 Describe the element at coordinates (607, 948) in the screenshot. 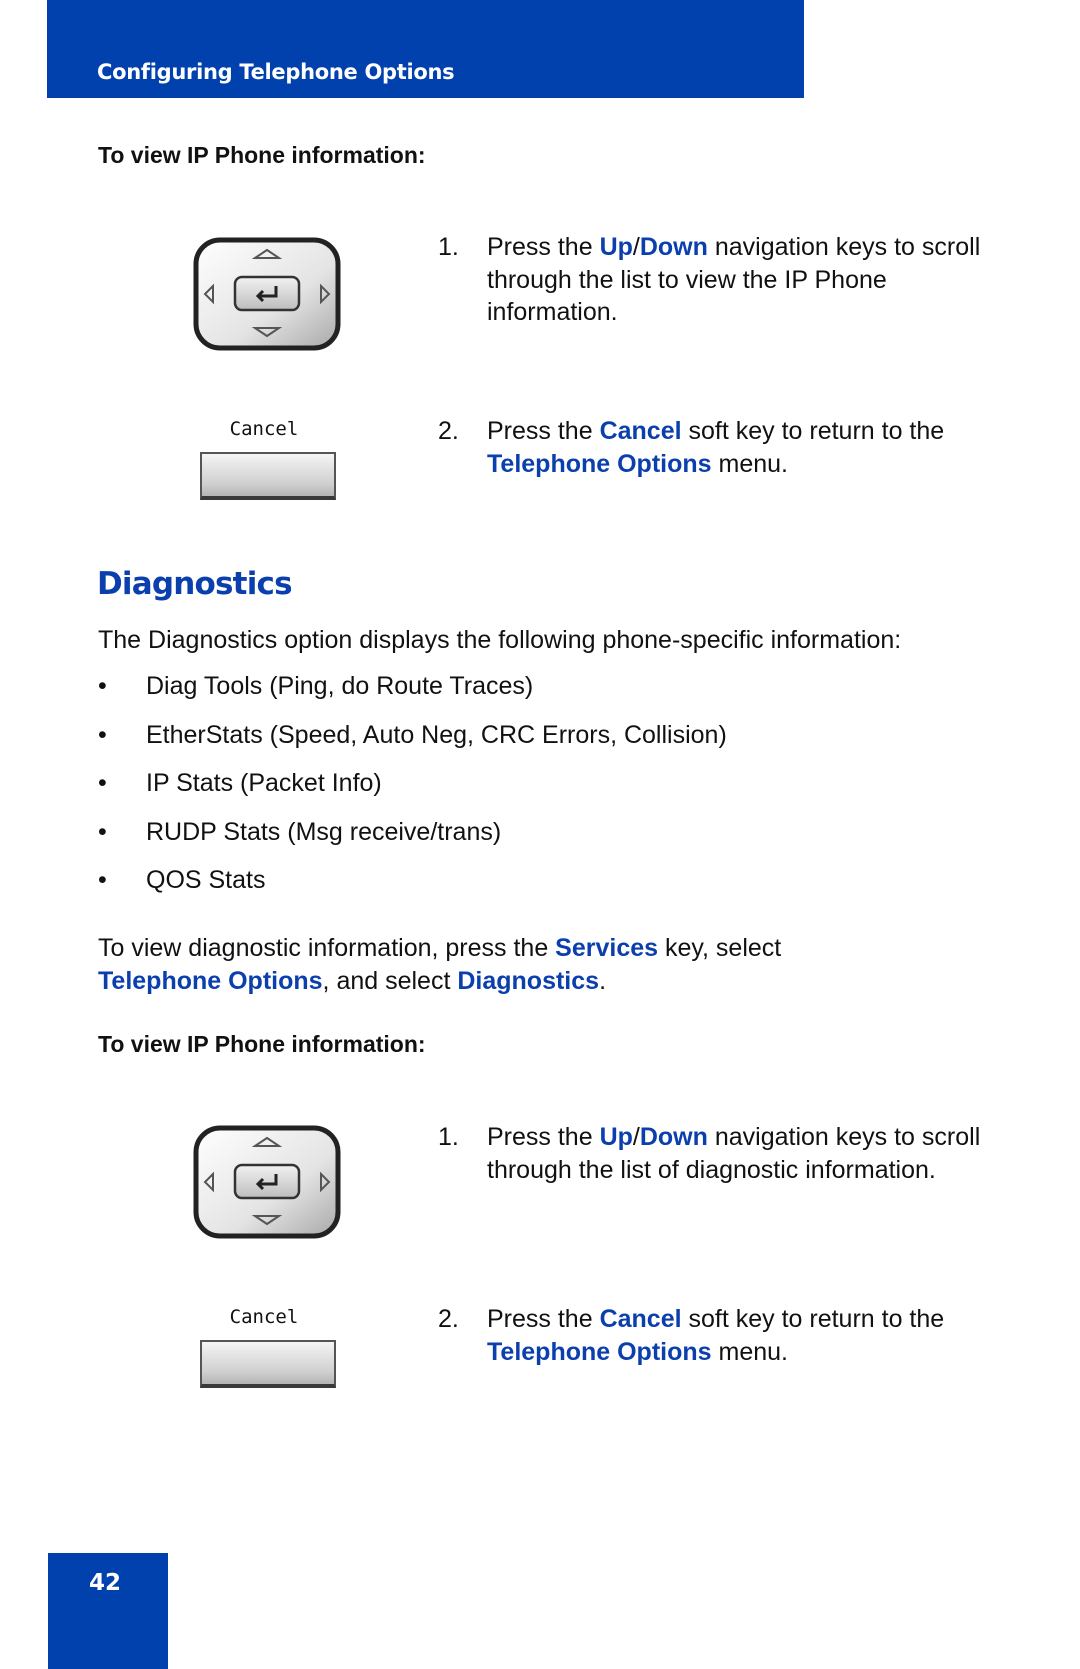

I see `services-key-ref: Services` at that location.